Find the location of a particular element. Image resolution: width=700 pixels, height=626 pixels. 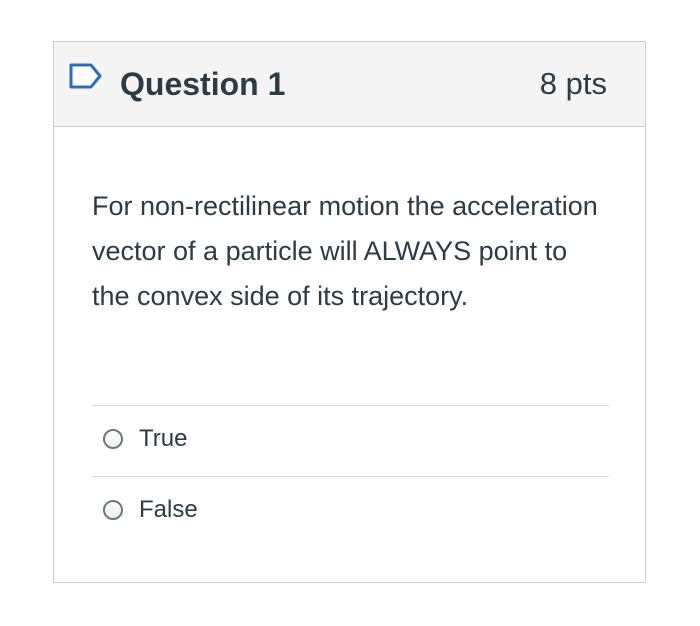

answer-option-true: True is located at coordinates (350, 440).